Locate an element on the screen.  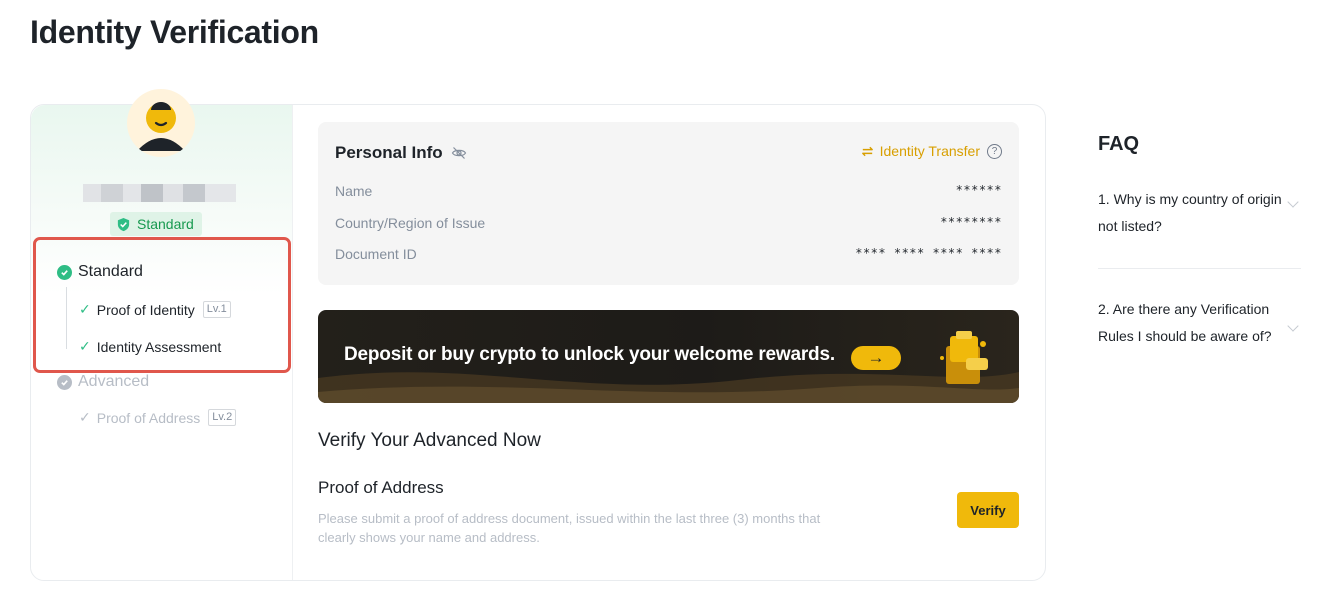
level-advanced-label: Advanced is located at coordinates (114, 381).